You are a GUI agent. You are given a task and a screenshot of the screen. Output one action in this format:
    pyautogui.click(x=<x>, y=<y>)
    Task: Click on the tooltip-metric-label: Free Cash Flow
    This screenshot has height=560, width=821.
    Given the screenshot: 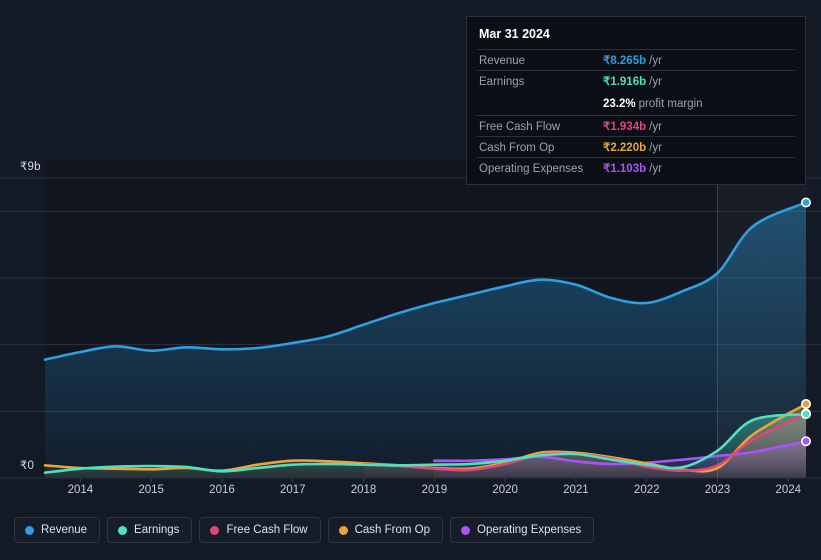 What is the action you would take?
    pyautogui.click(x=520, y=127)
    